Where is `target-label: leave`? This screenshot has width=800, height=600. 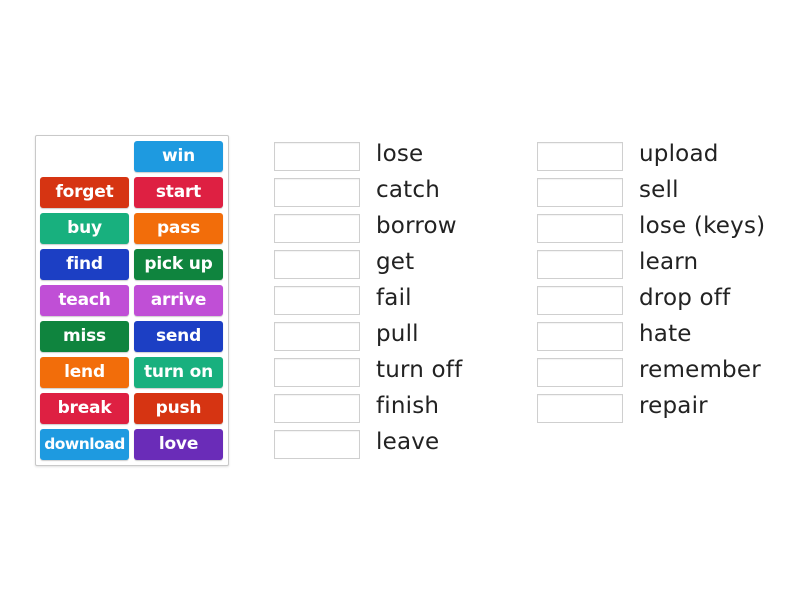
target-label: leave is located at coordinates (408, 442).